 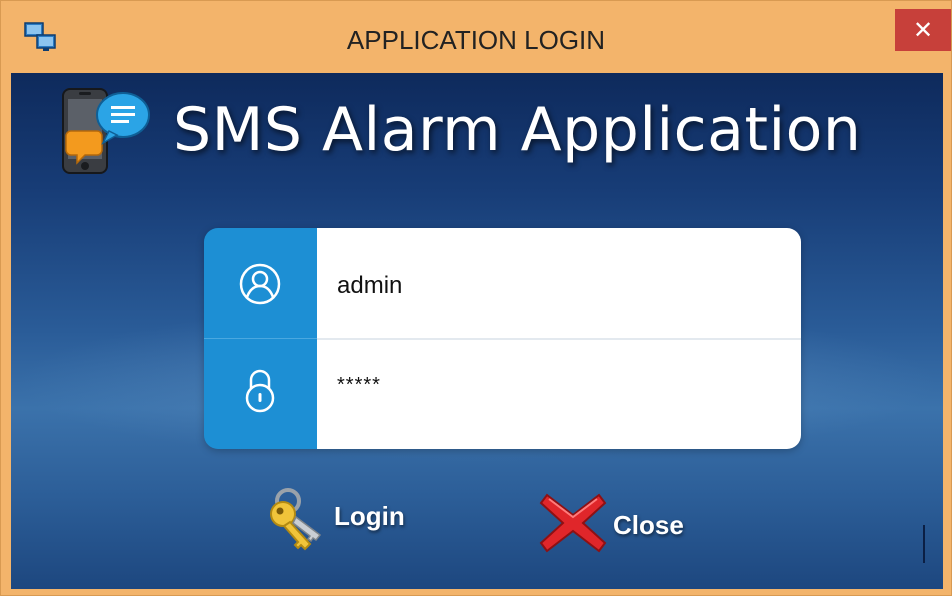 I want to click on scroll-indicator, so click(x=924, y=544).